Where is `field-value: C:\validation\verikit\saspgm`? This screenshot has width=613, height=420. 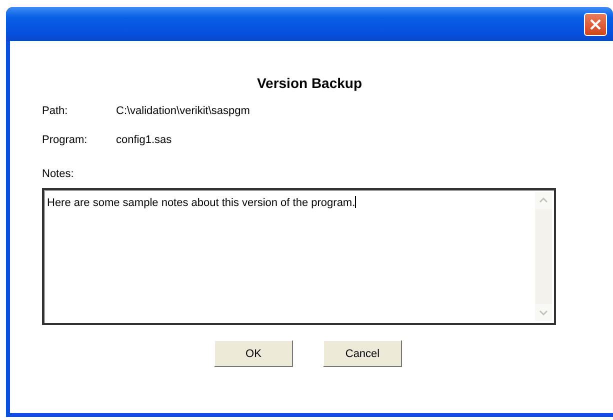
field-value: C:\validation\verikit\saspgm is located at coordinates (183, 112).